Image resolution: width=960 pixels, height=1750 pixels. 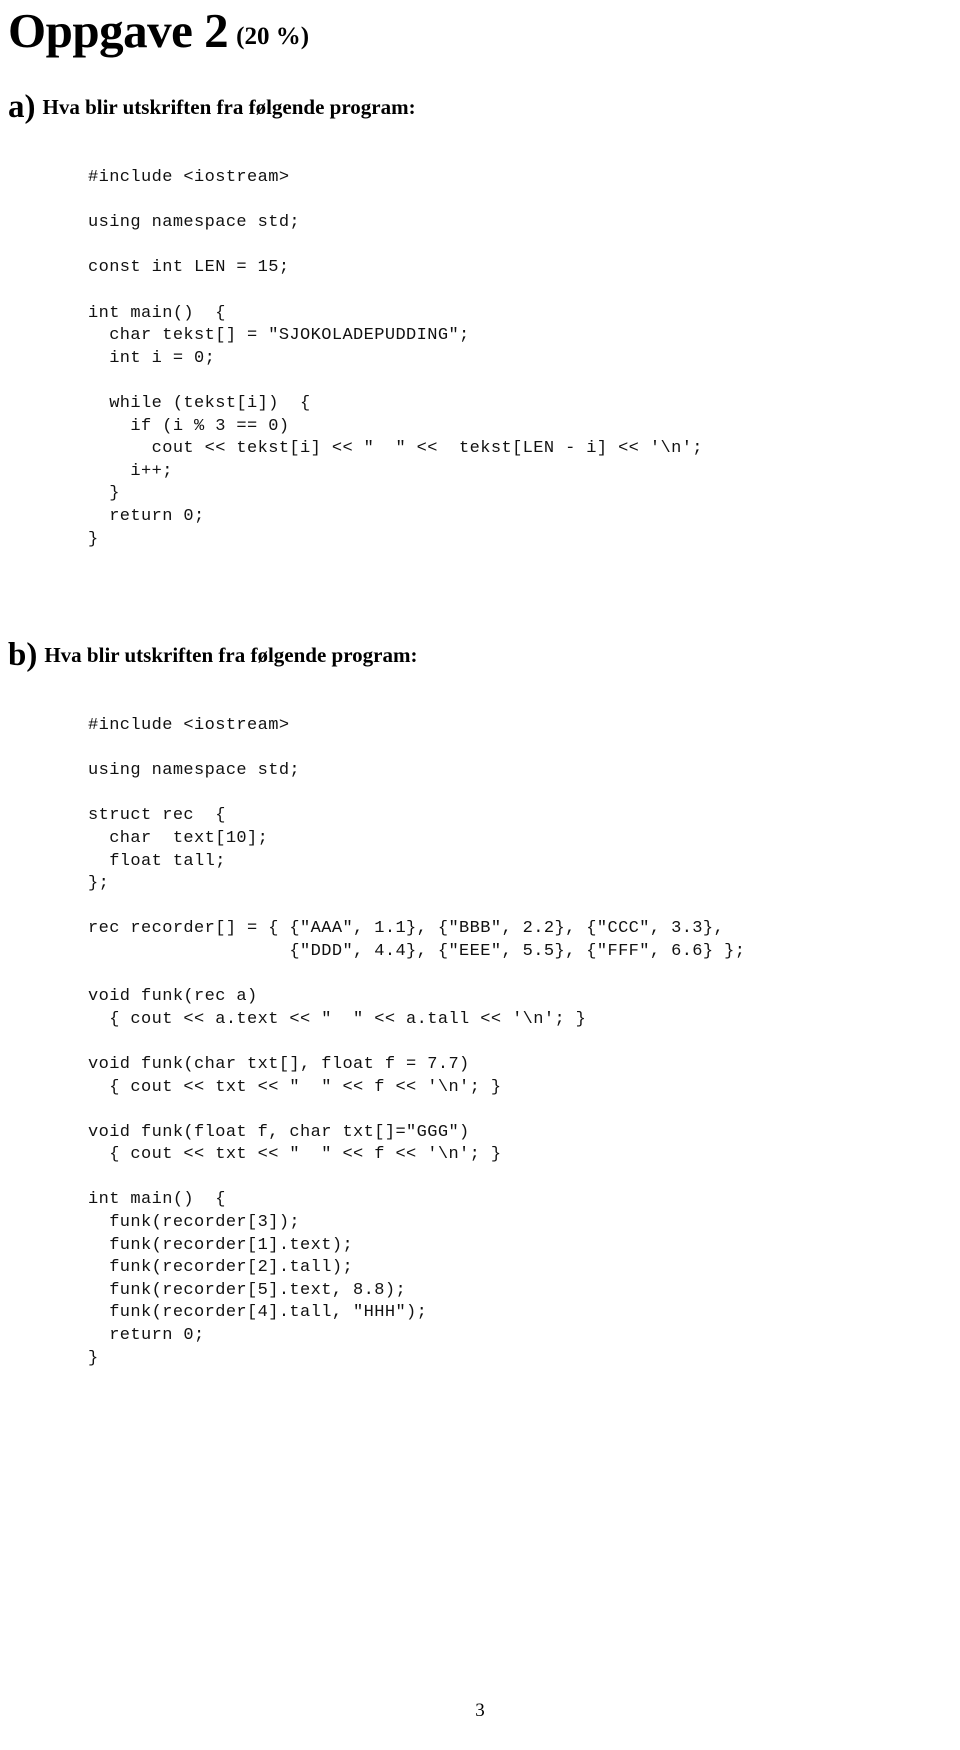 I want to click on page-title: Oppgave 2 (20 %), so click(x=158, y=30).